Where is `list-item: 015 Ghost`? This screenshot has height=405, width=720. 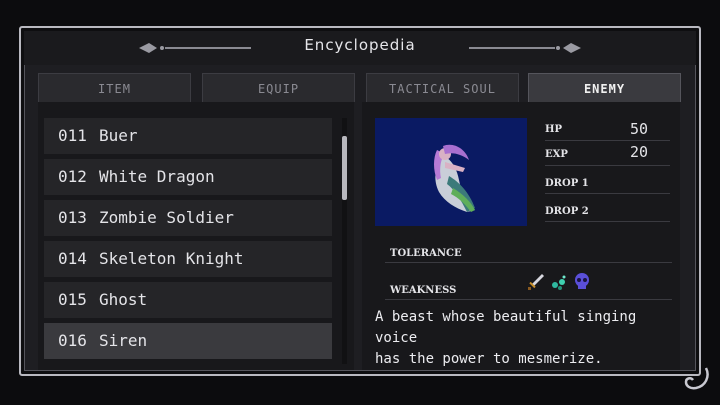 list-item: 015 Ghost is located at coordinates (188, 300).